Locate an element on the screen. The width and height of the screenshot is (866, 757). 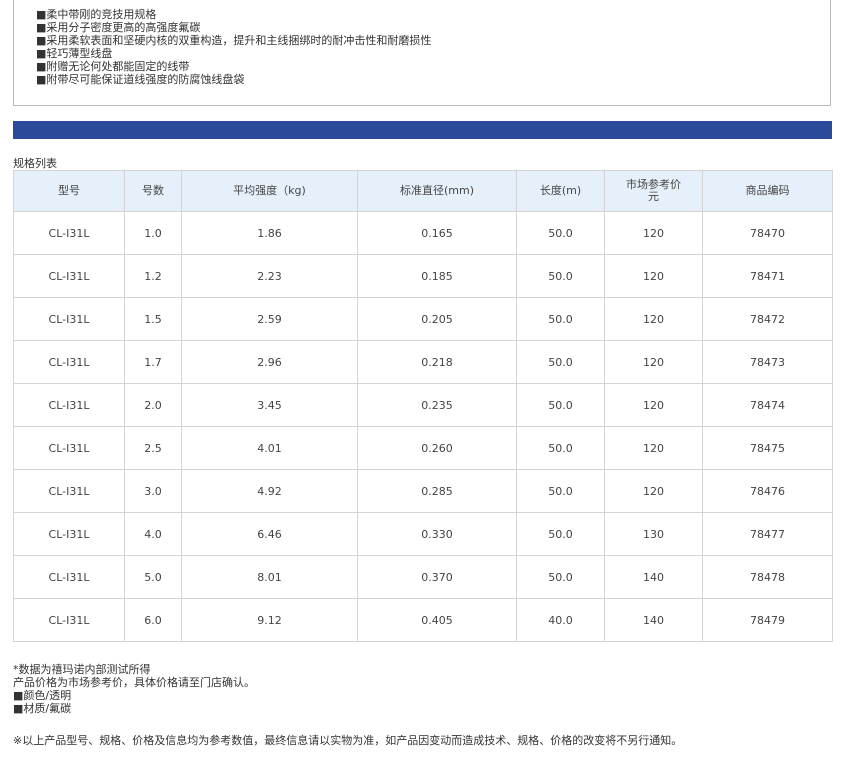
cell-price: 130 is located at coordinates (653, 534).